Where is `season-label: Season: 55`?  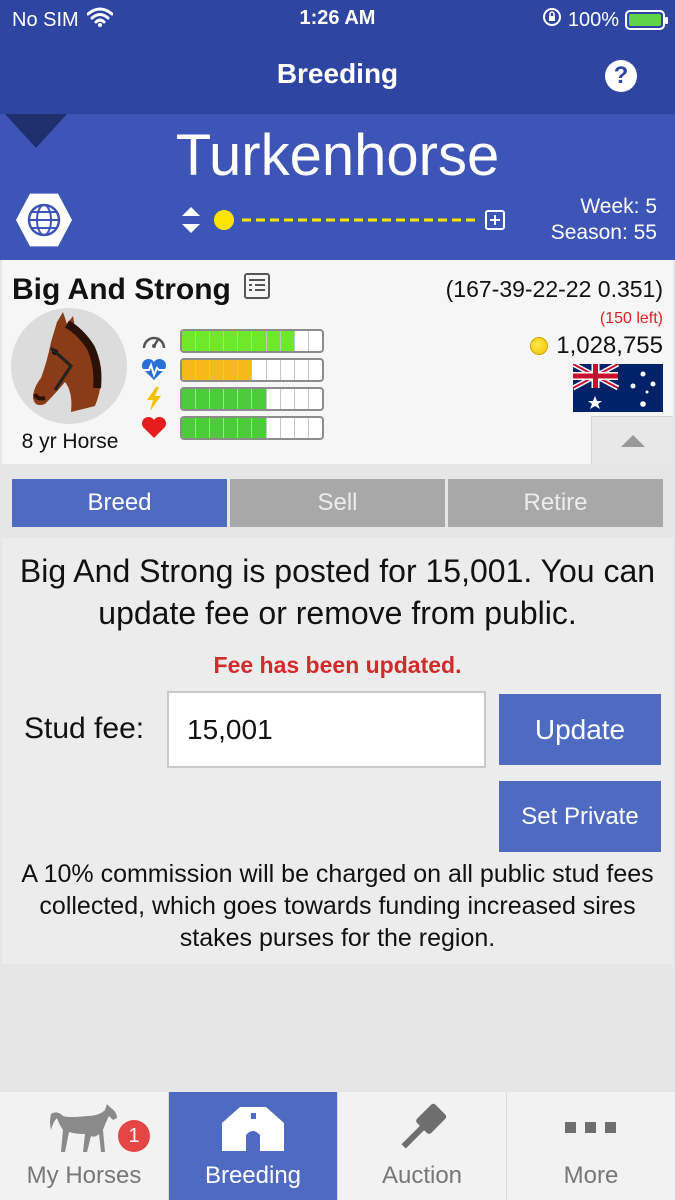
season-label: Season: 55 is located at coordinates (603, 232).